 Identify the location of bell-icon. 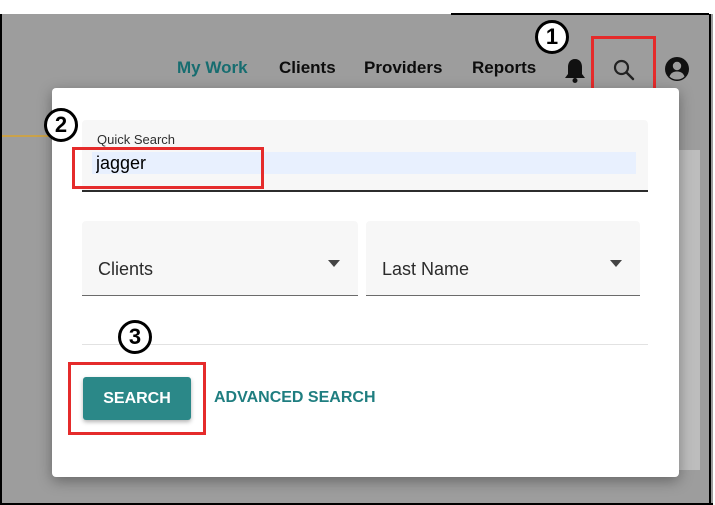
(575, 72).